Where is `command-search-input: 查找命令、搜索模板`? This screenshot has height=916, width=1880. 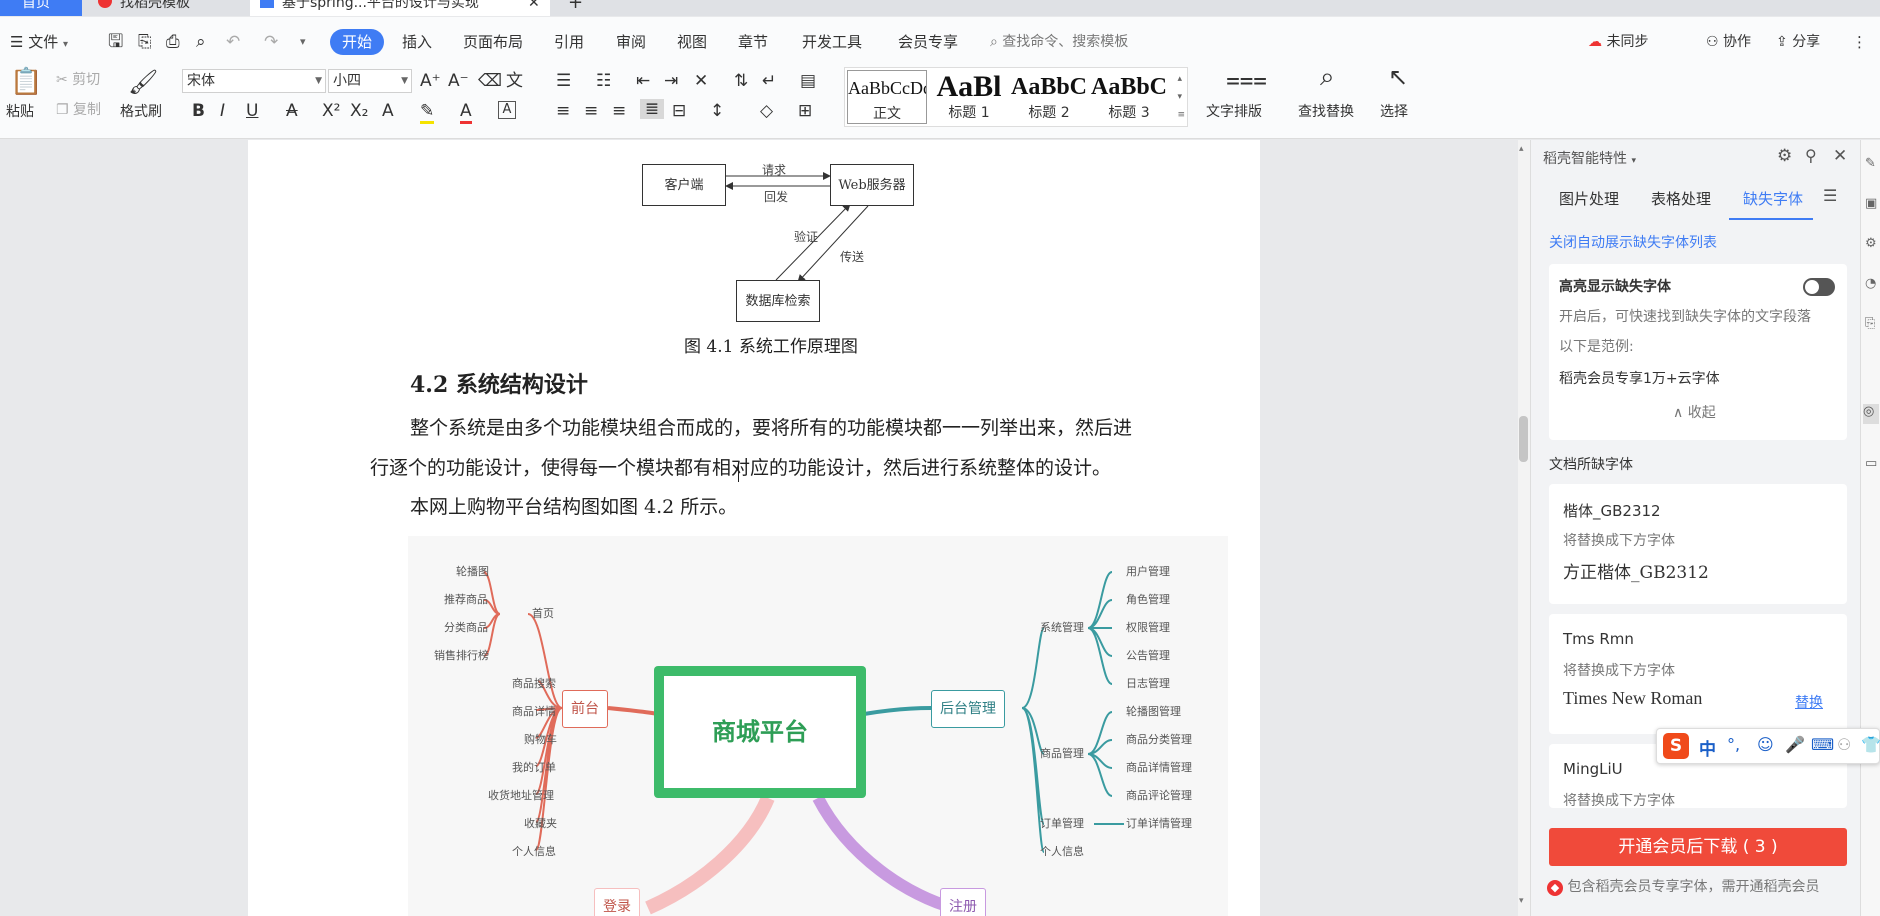 command-search-input: 查找命令、搜索模板 is located at coordinates (1065, 42).